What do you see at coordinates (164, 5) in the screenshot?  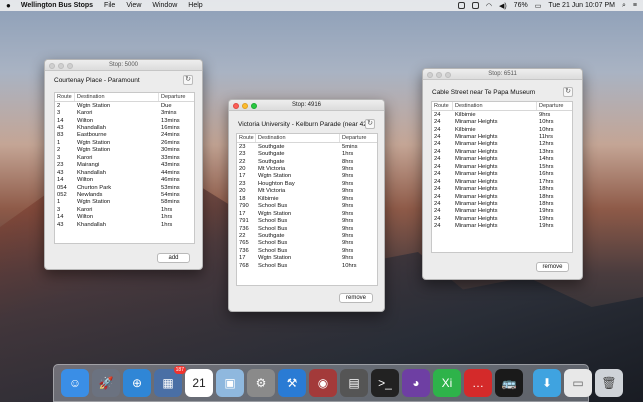 I see `menu-window: Window` at bounding box center [164, 5].